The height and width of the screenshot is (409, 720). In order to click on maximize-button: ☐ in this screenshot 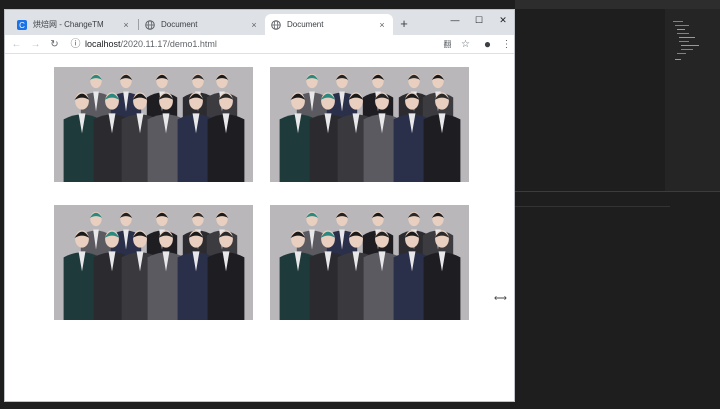, I will do `click(479, 20)`.